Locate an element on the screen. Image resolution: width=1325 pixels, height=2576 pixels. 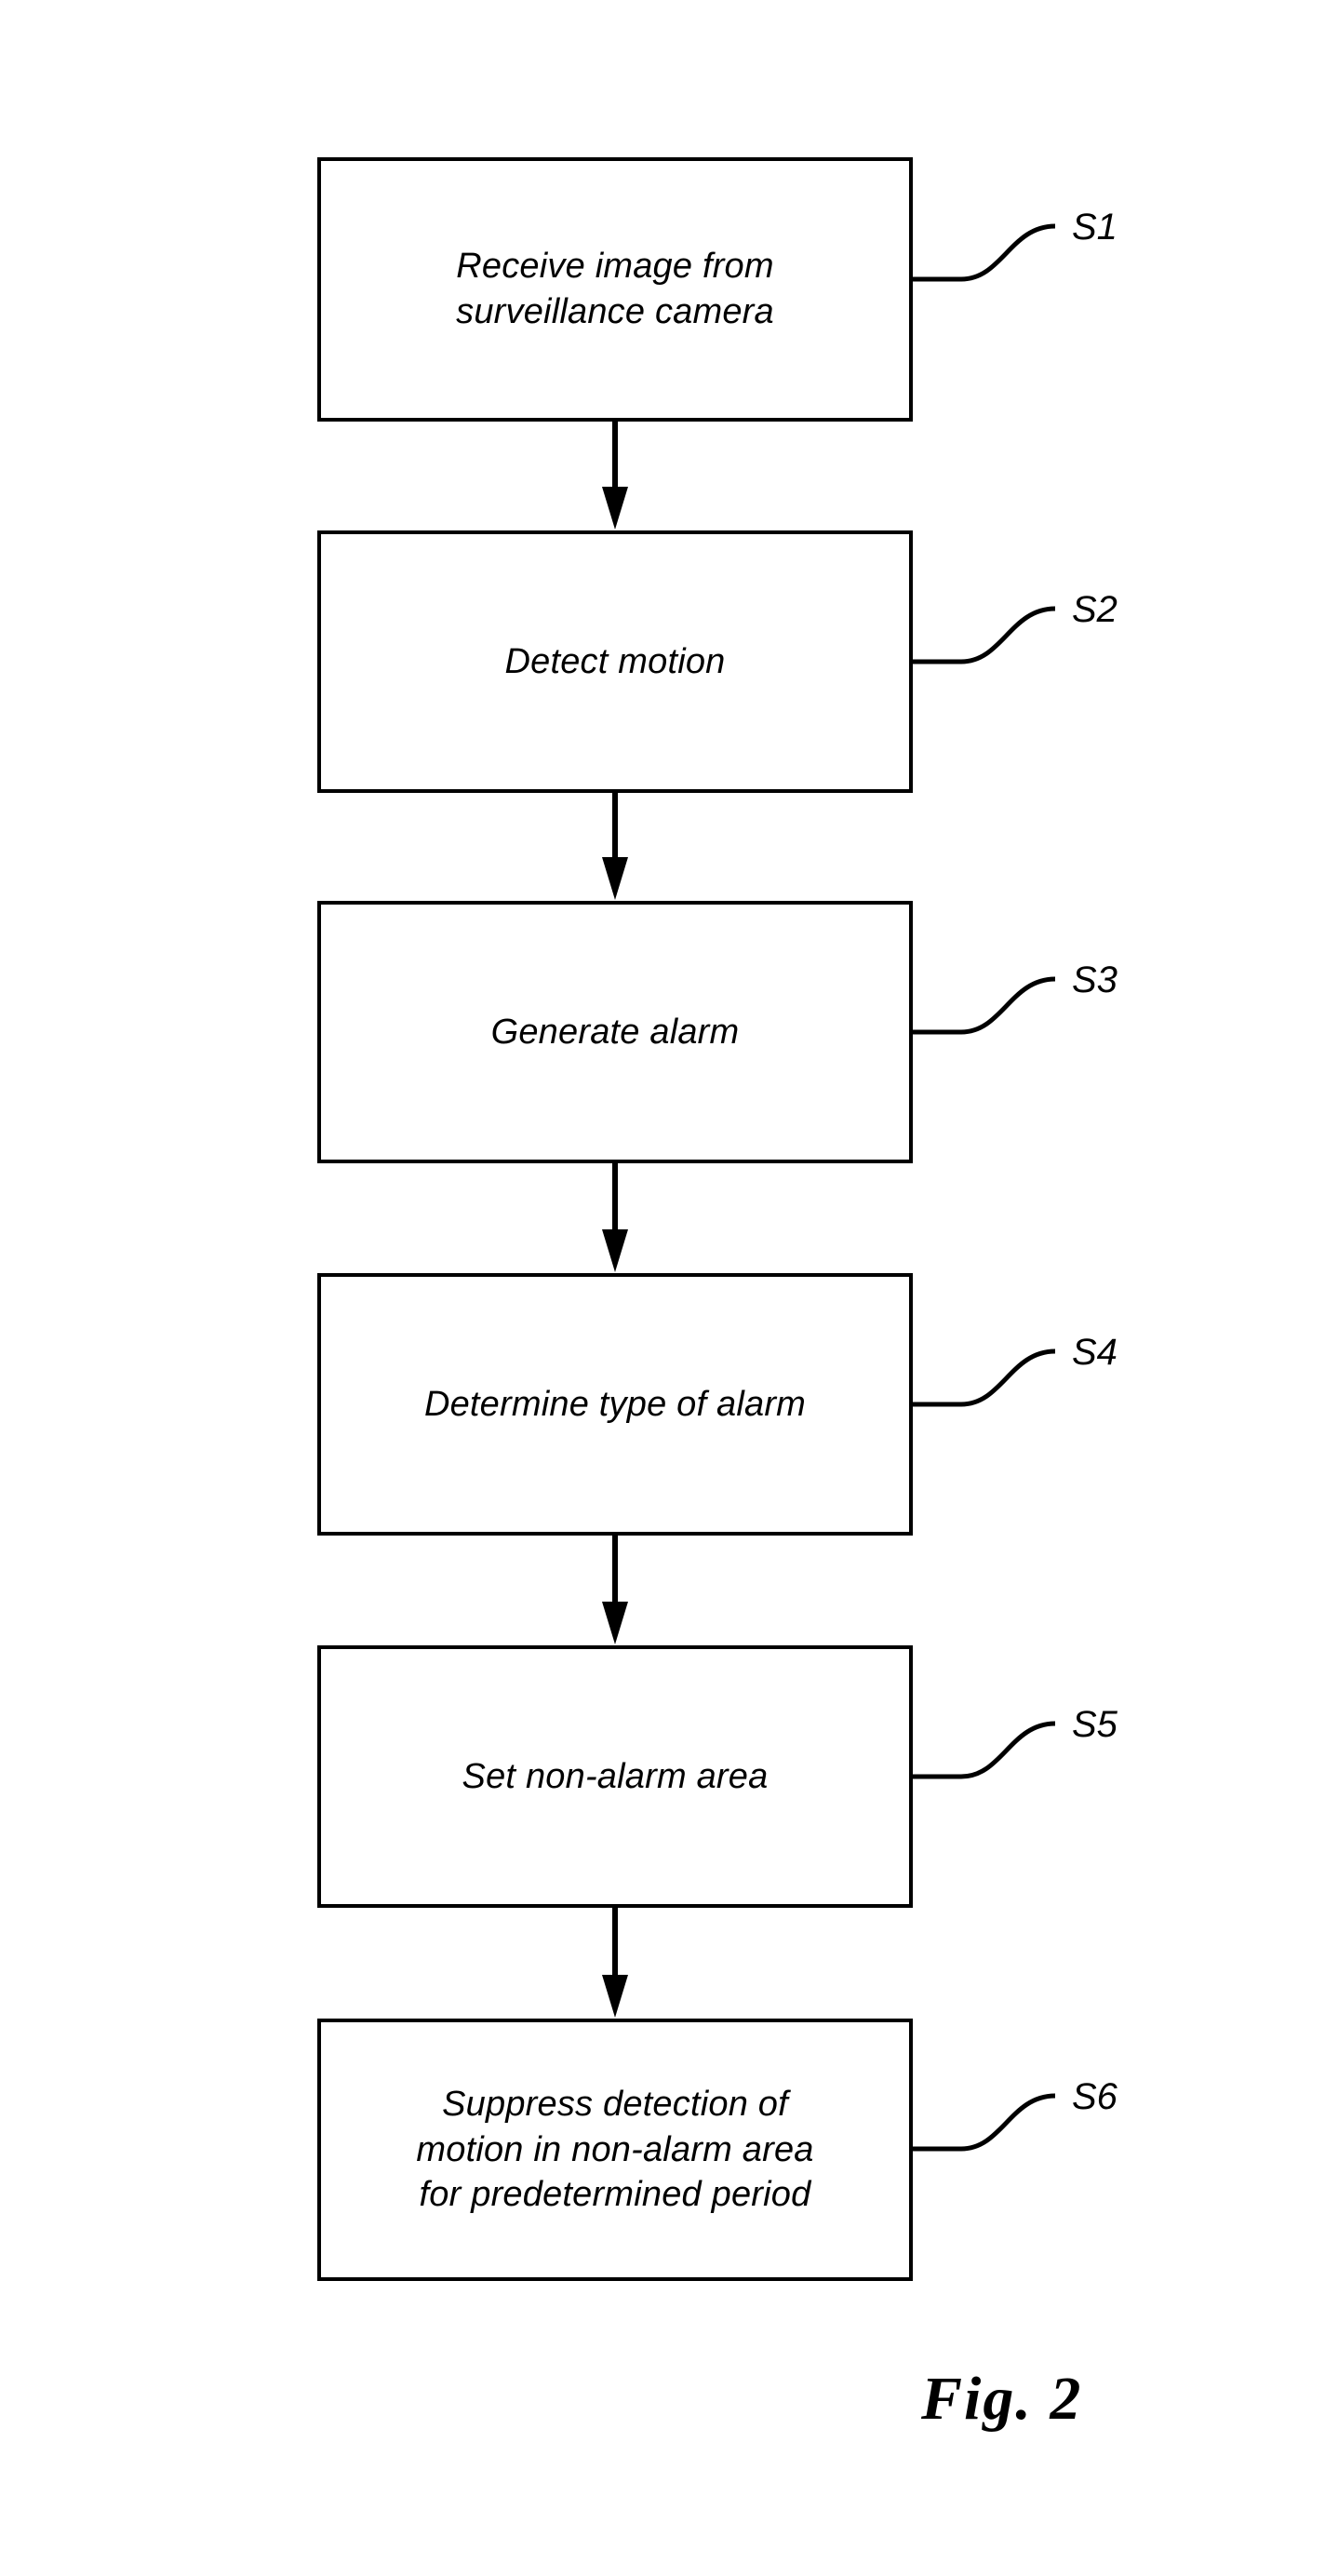
step-box-s4: Determine type of alarm is located at coordinates (615, 1404).